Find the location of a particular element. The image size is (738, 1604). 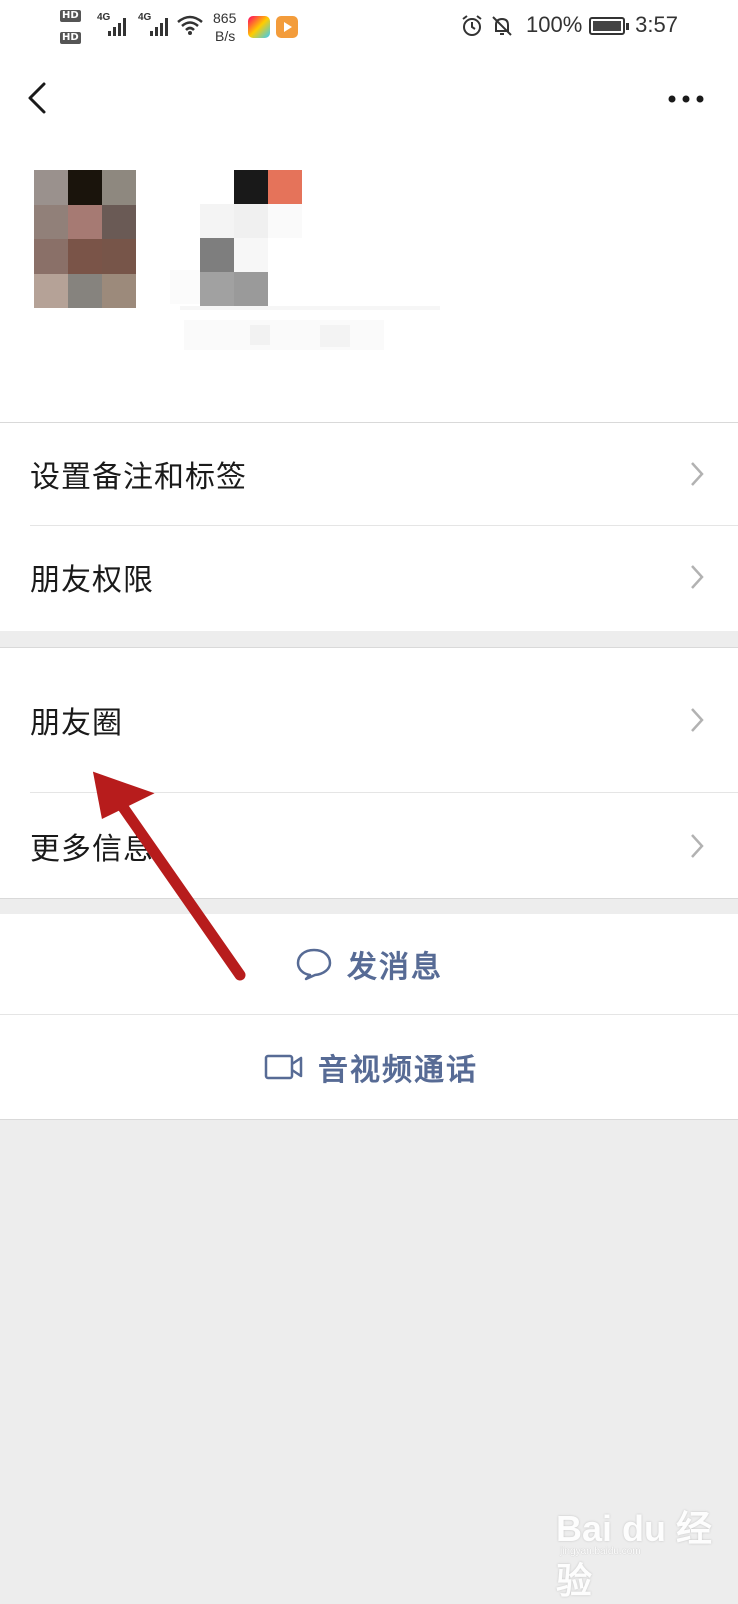

watermark-url: jingyan.baidu.com is located at coordinates (600, 1551).